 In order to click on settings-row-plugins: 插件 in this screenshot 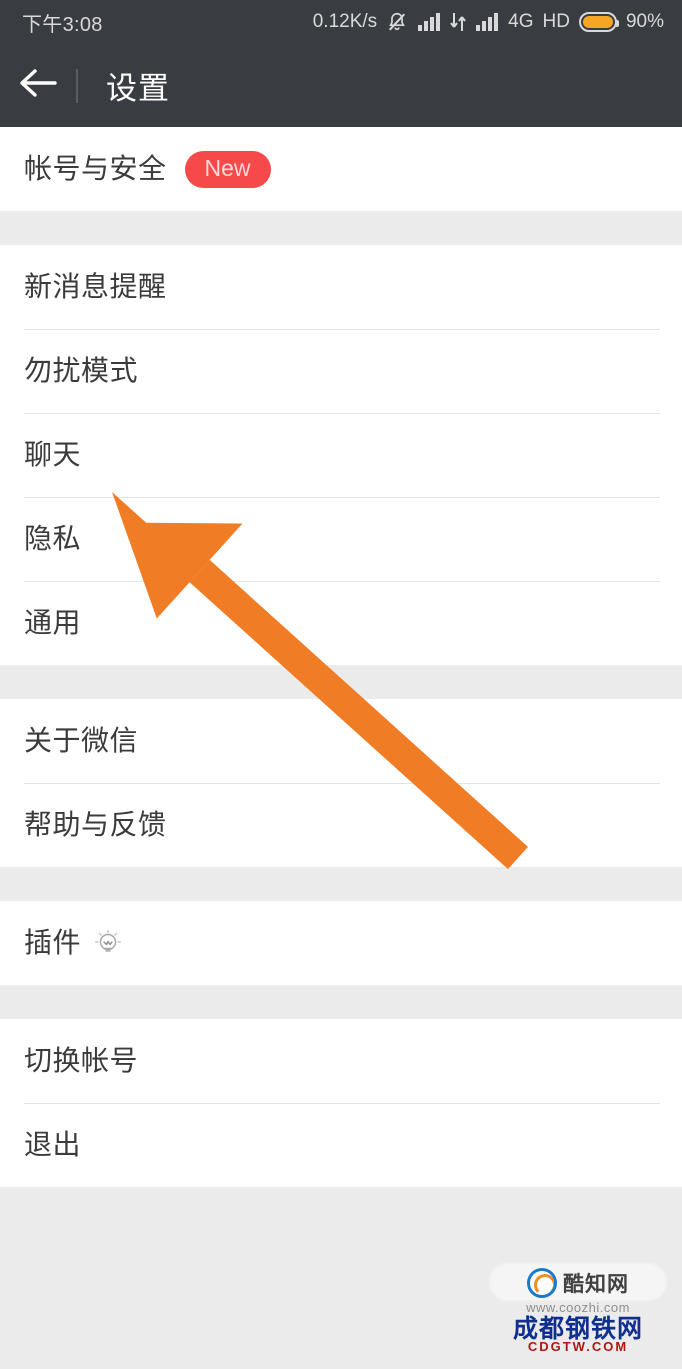, I will do `click(341, 943)`.